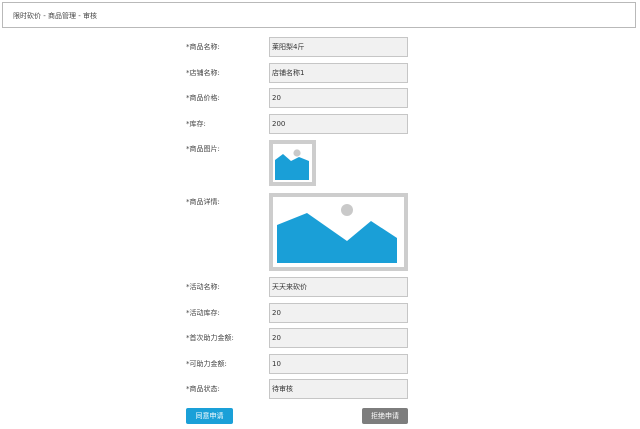  I want to click on form-row-activity-name: *活动名称: 天天来砍价, so click(320, 287).